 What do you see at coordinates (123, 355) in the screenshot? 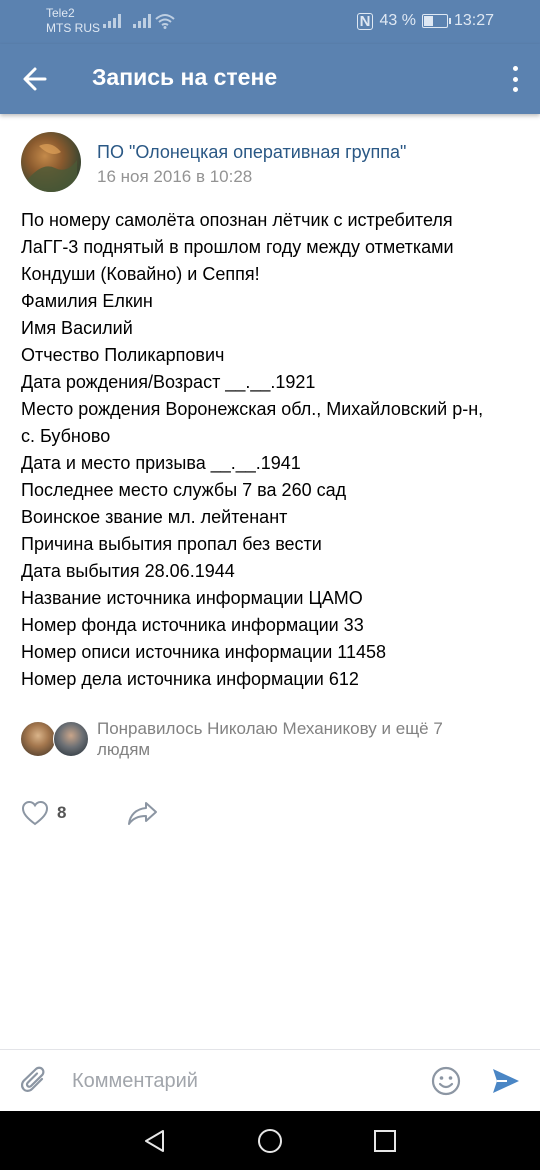
I see `post-line: Отчество Поликарпович` at bounding box center [123, 355].